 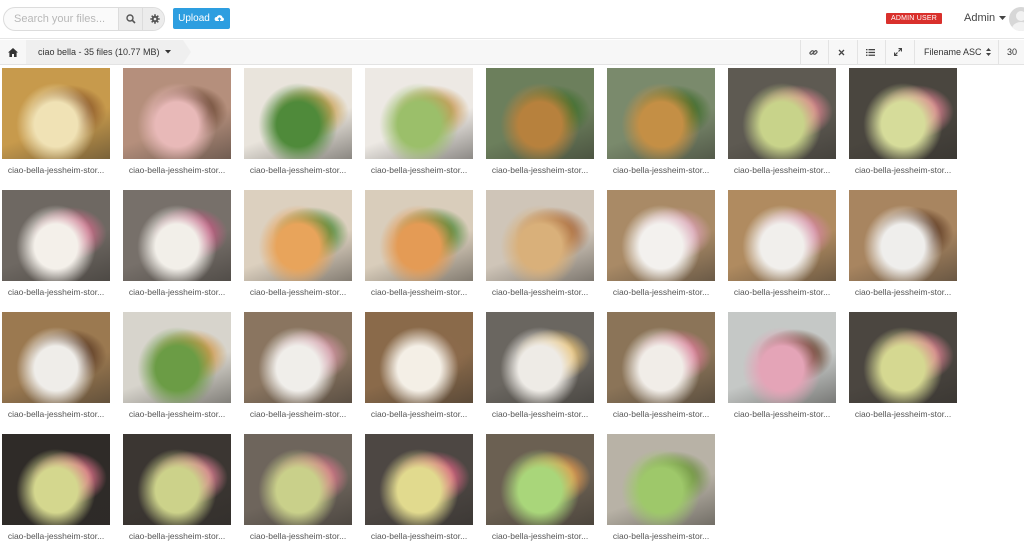 I want to click on sort-select: Filename ASC, so click(x=955, y=52).